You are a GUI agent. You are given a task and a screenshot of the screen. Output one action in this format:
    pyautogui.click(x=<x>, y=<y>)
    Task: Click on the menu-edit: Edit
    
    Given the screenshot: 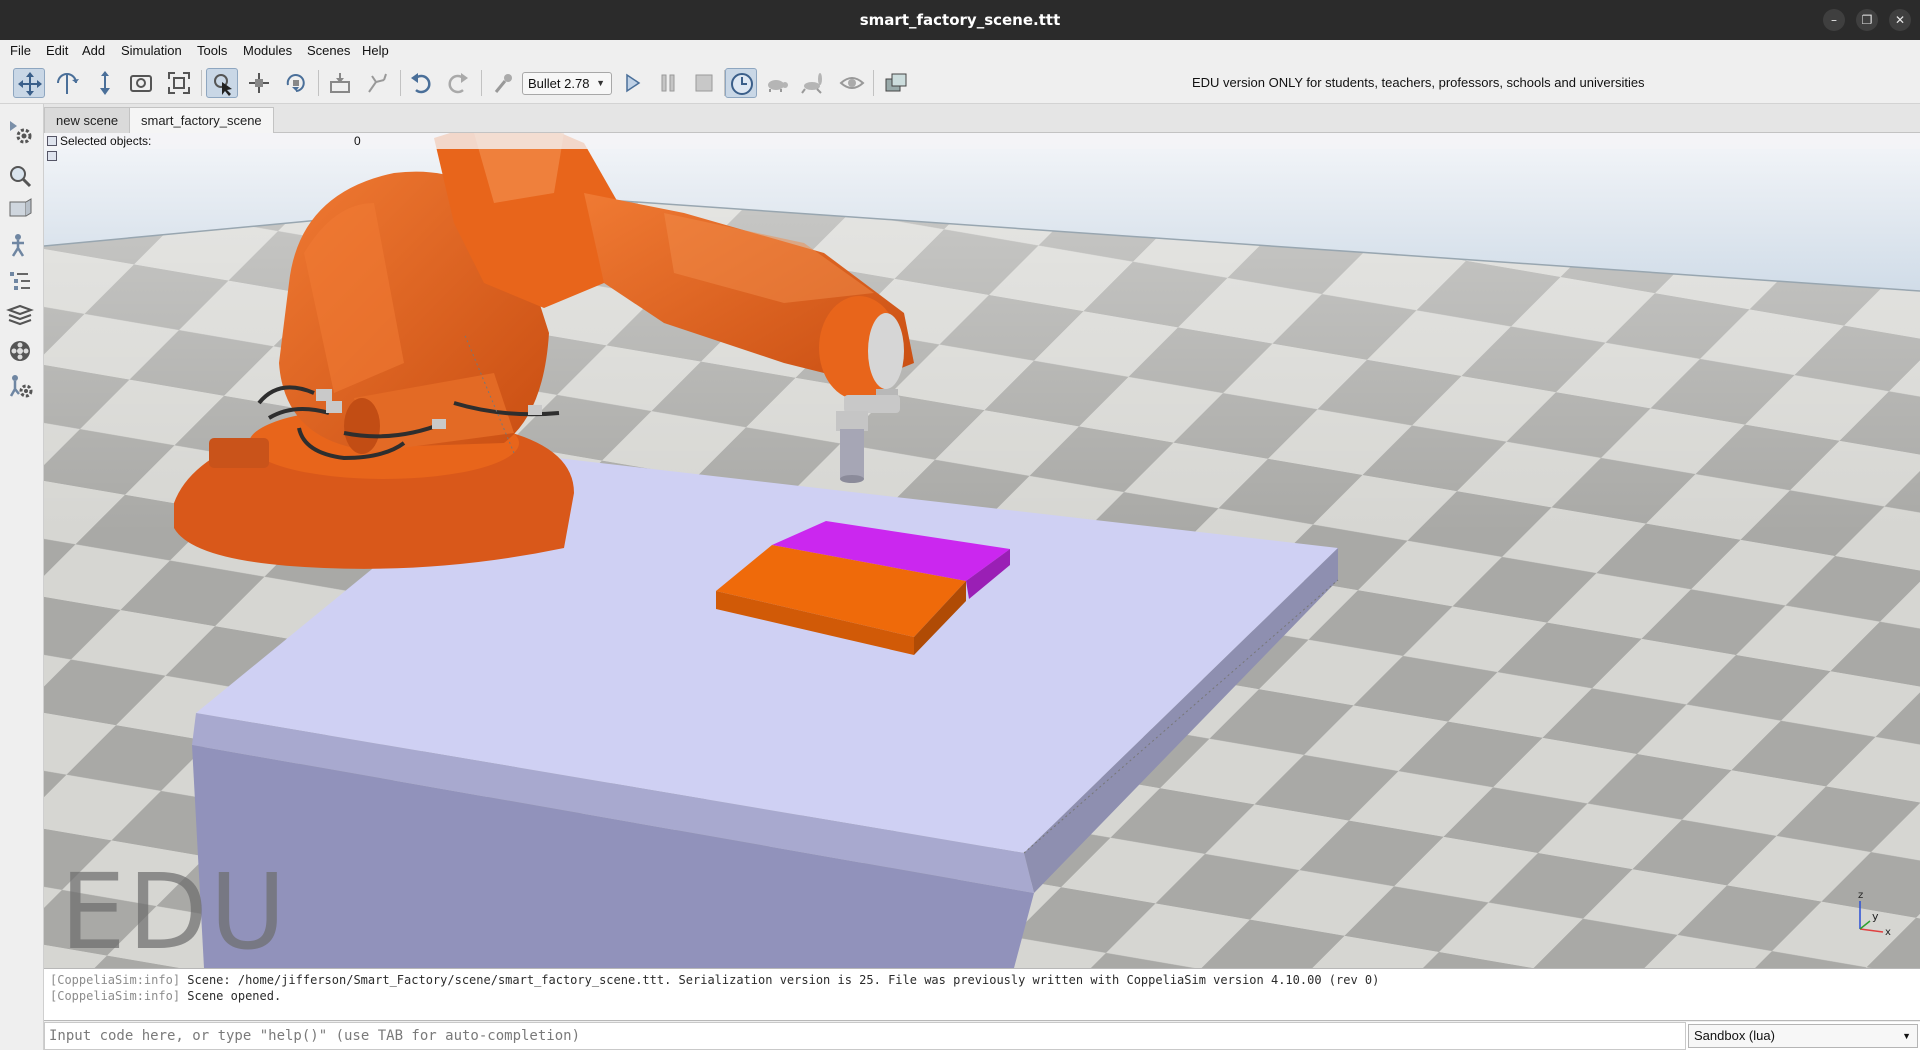 What is the action you would take?
    pyautogui.click(x=57, y=51)
    